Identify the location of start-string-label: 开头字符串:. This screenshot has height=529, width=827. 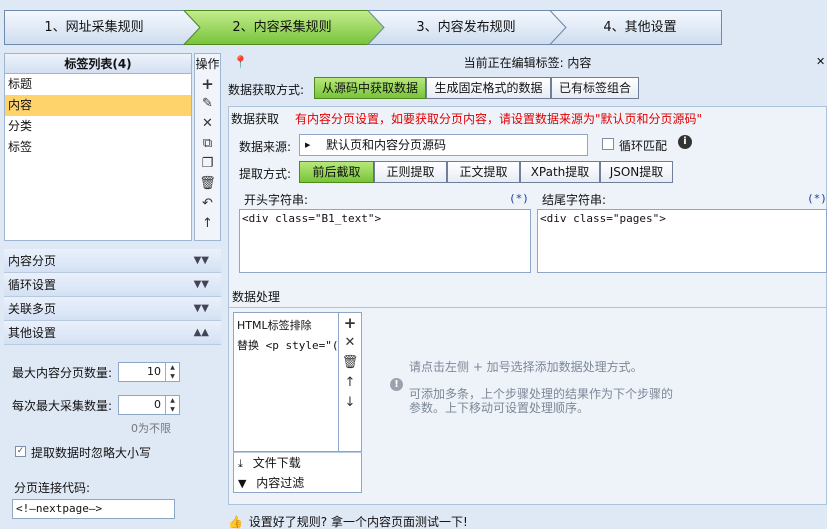
(276, 200).